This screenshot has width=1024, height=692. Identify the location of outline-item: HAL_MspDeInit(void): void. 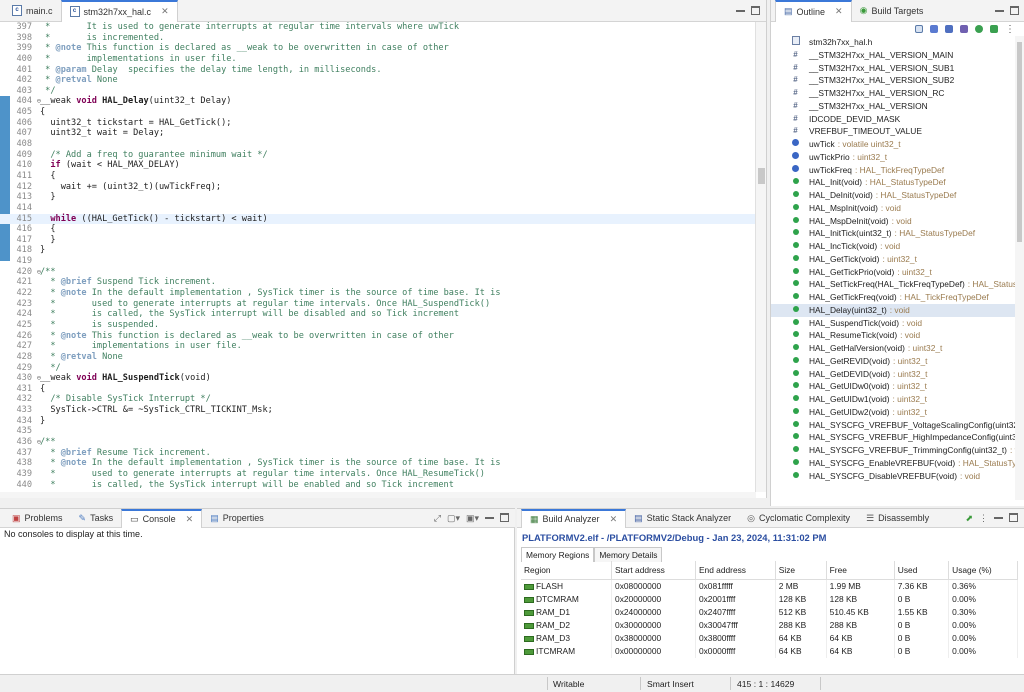
(893, 221).